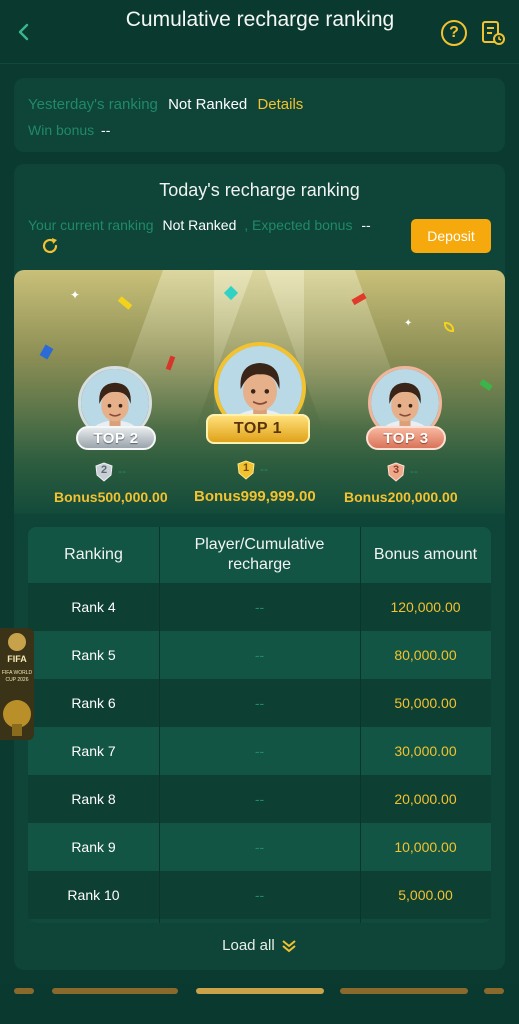 The height and width of the screenshot is (1024, 519). What do you see at coordinates (259, 32) in the screenshot?
I see `header-bar: Cumulative recharge ranking ?` at bounding box center [259, 32].